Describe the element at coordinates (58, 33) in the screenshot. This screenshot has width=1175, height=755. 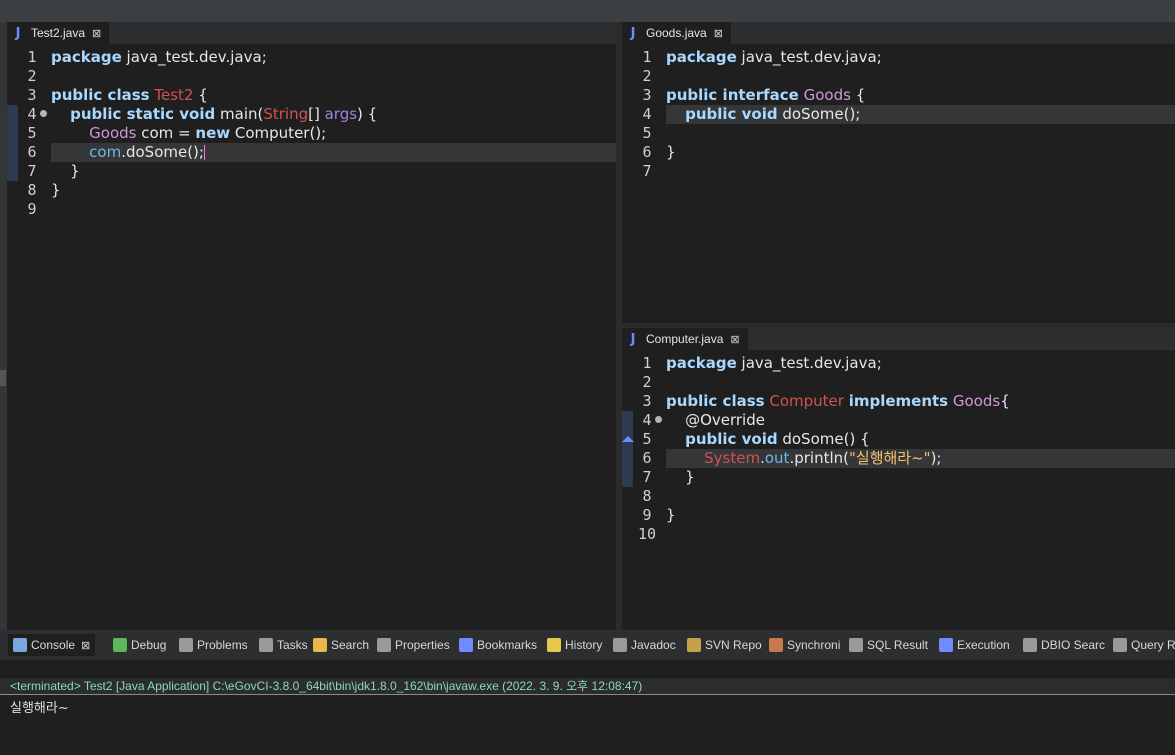
I see `tab-test2-java: J Test2.java ⊠` at that location.